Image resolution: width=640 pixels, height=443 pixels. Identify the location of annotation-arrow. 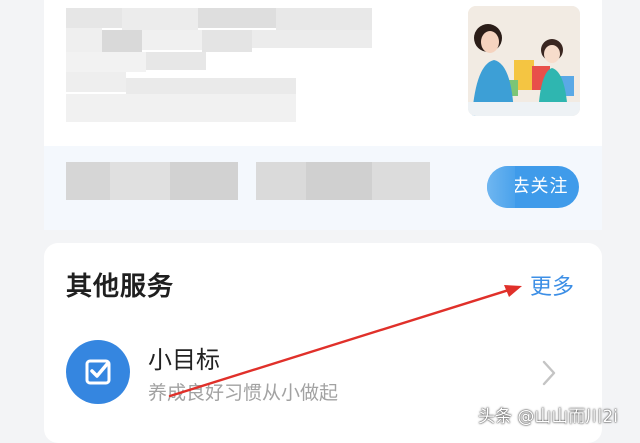
(345, 341).